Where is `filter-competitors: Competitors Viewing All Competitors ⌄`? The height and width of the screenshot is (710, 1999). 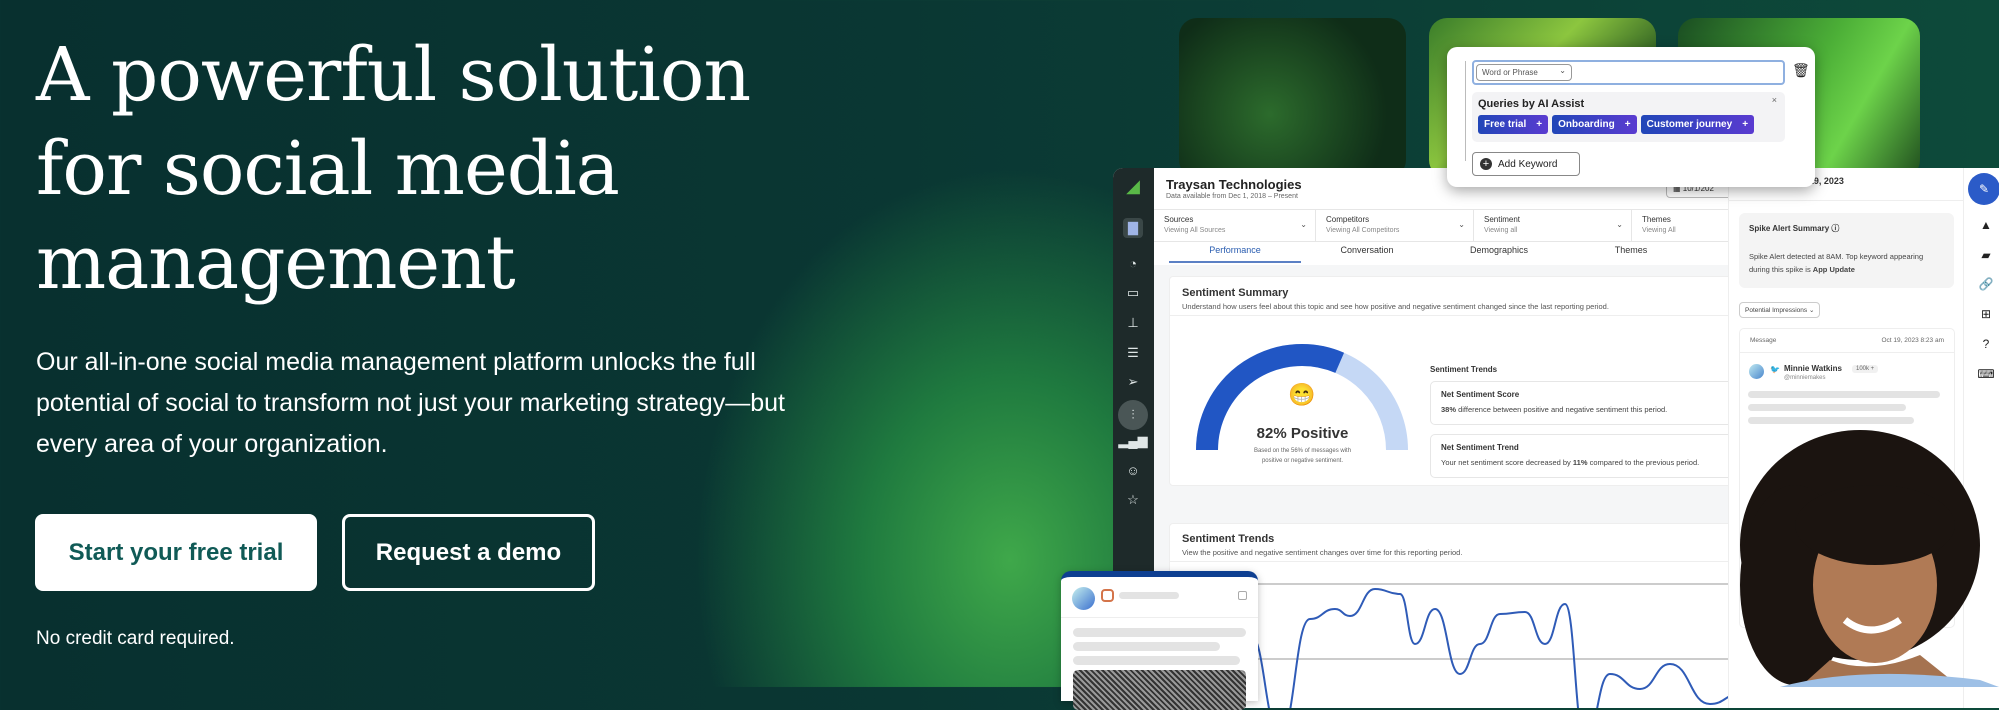 filter-competitors: Competitors Viewing All Competitors ⌄ is located at coordinates (1395, 225).